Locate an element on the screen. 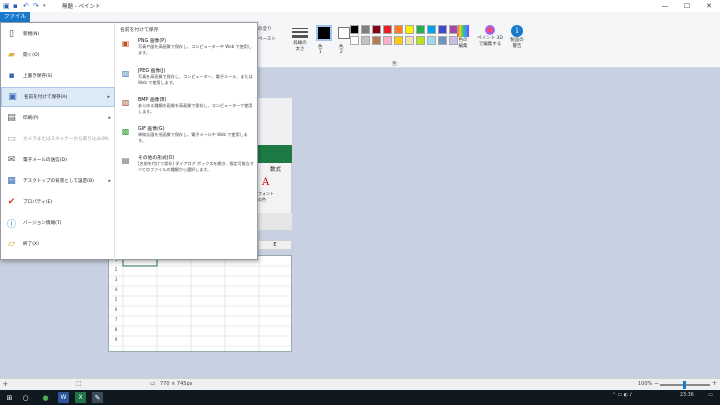 The image size is (720, 405). row-number: 6 is located at coordinates (116, 310).